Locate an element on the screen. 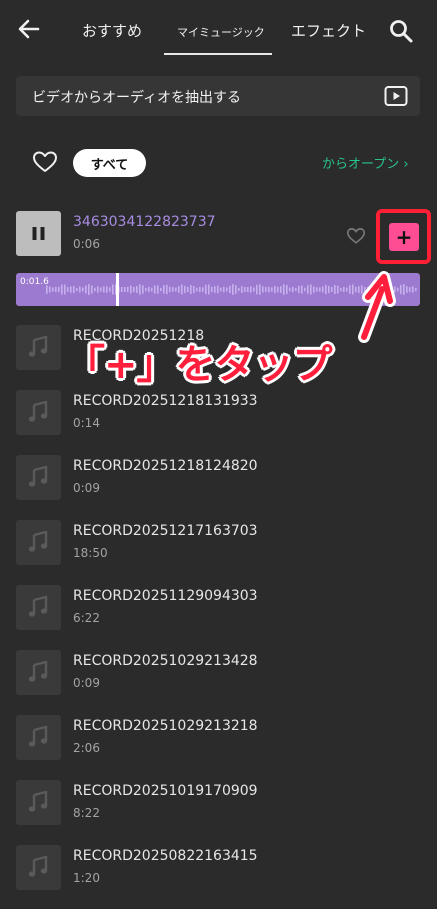  track-title: RECORD20251029213218 is located at coordinates (165, 726).